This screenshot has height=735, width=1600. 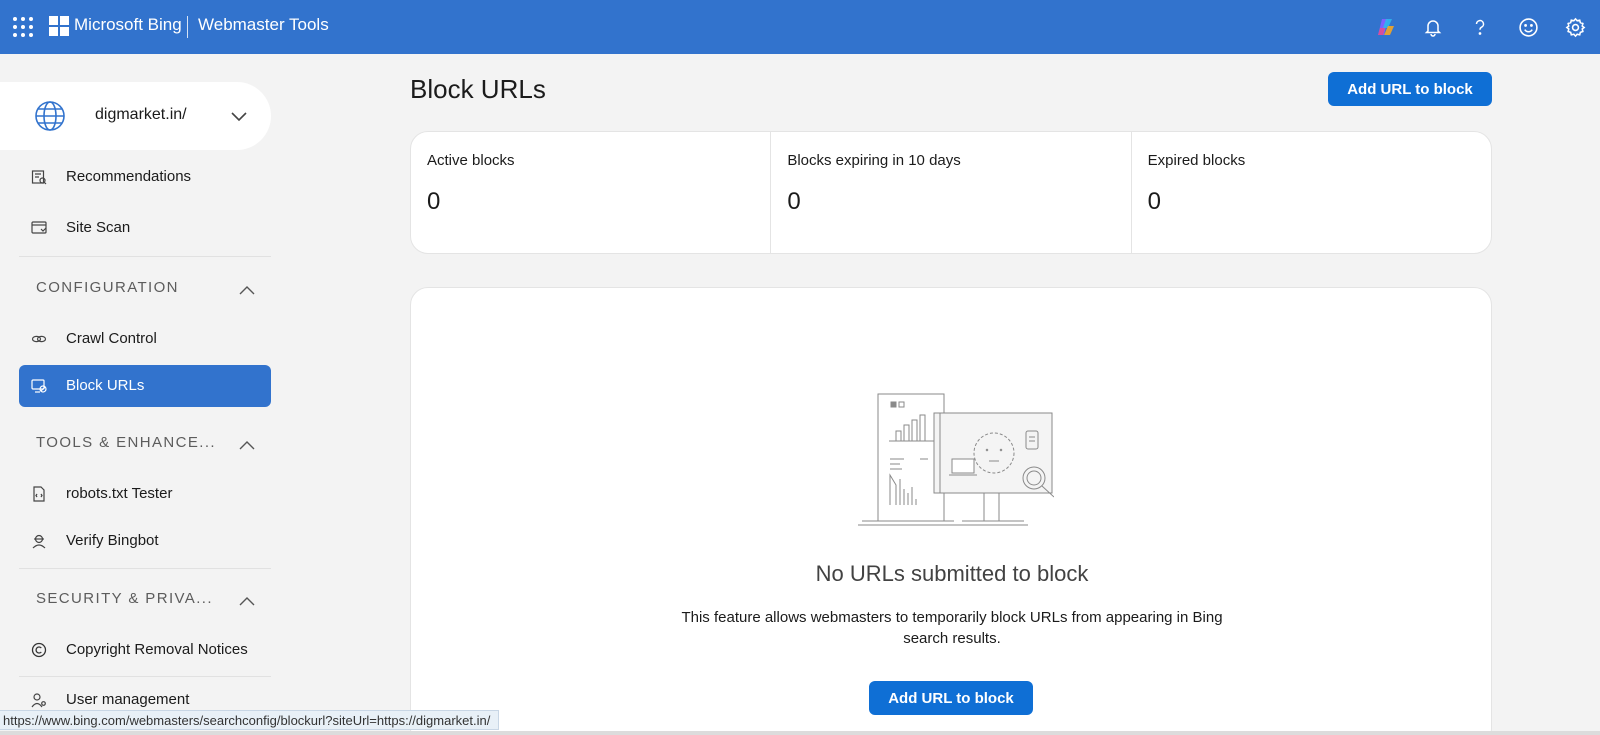 What do you see at coordinates (591, 192) in the screenshot?
I see `stat-active-blocks: Active blocks 0` at bounding box center [591, 192].